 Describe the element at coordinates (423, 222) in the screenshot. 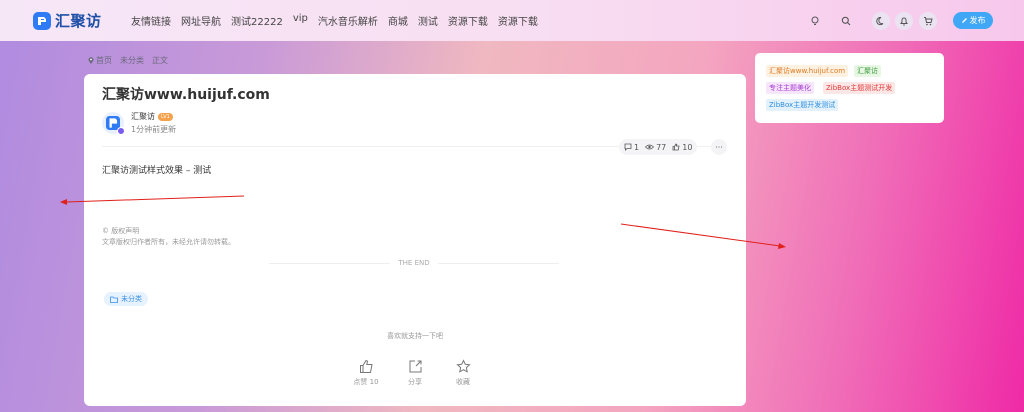

I see `annotation-arrows` at that location.